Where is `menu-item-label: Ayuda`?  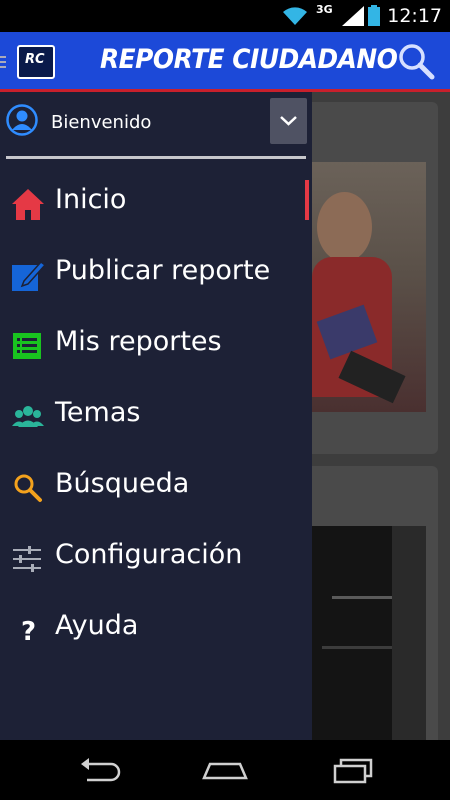 menu-item-label: Ayuda is located at coordinates (97, 625).